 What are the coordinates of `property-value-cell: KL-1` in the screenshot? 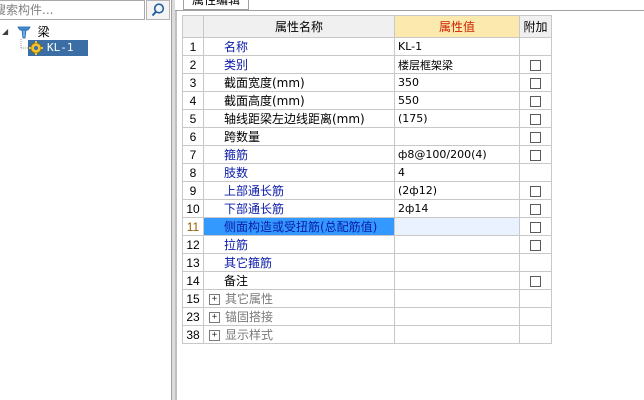 It's located at (457, 46).